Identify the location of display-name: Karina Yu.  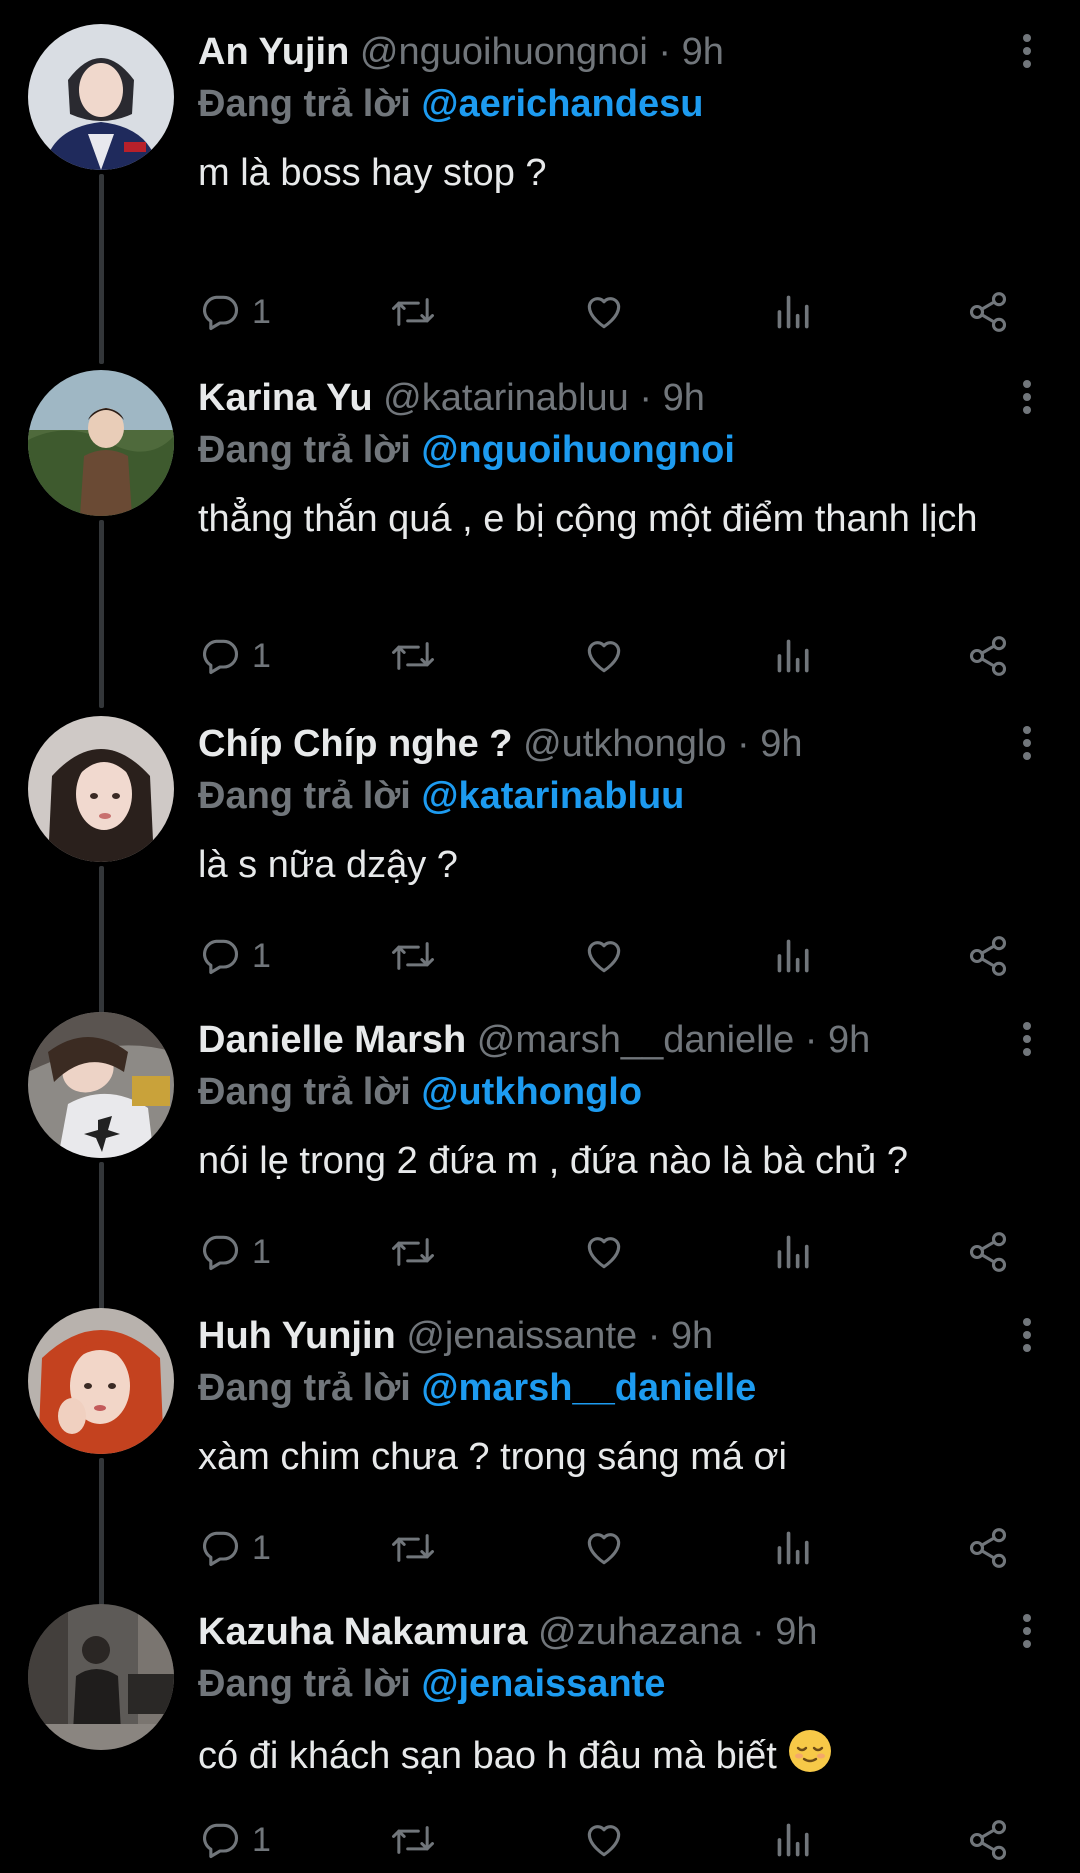
(285, 398).